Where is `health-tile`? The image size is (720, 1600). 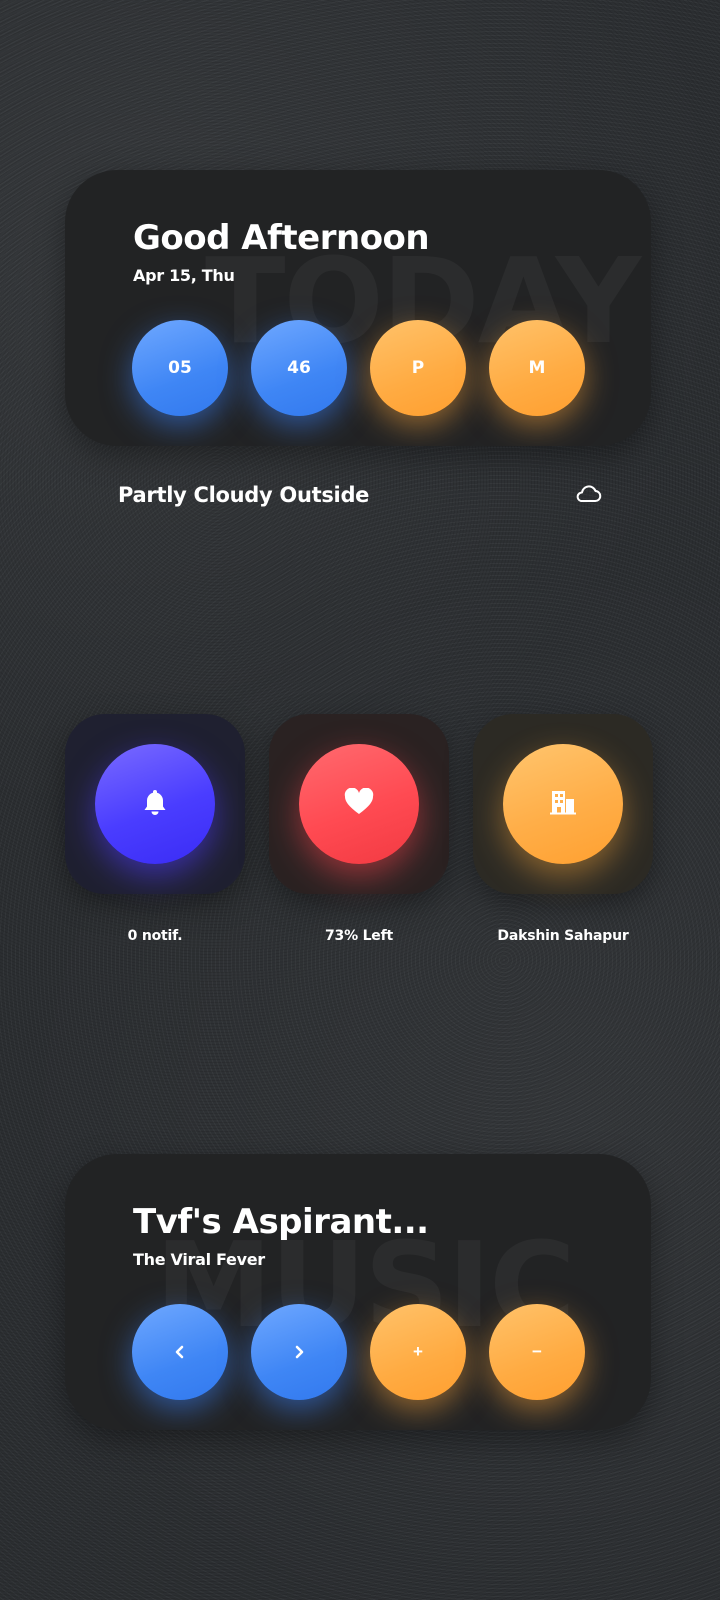 health-tile is located at coordinates (359, 804).